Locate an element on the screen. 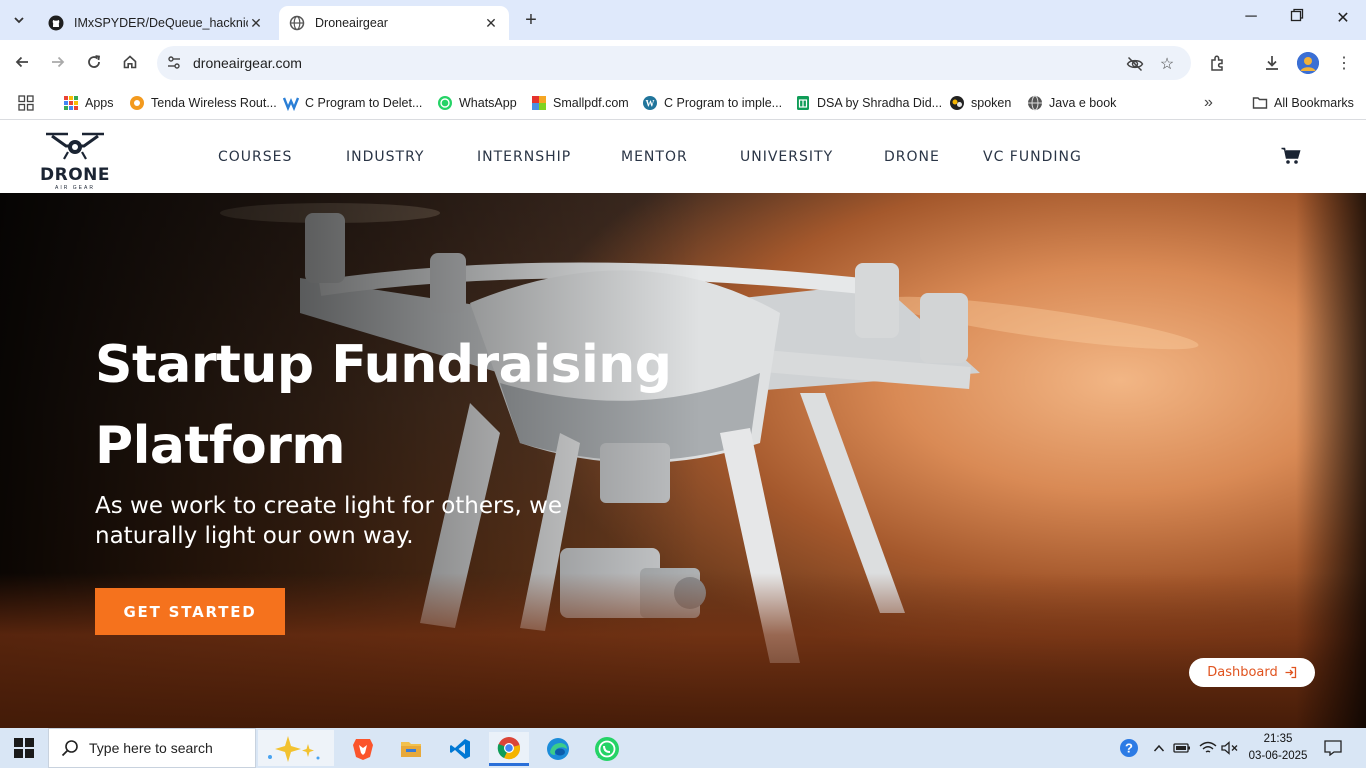 This screenshot has width=1366, height=771. get-started-button: GET STARTED is located at coordinates (190, 611).